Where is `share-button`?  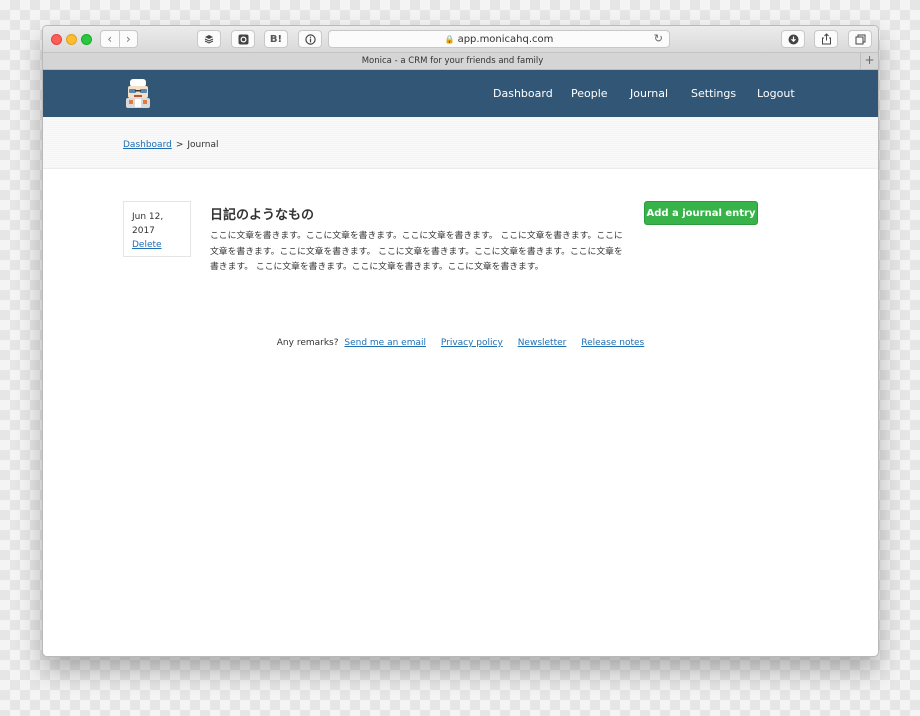 share-button is located at coordinates (826, 39).